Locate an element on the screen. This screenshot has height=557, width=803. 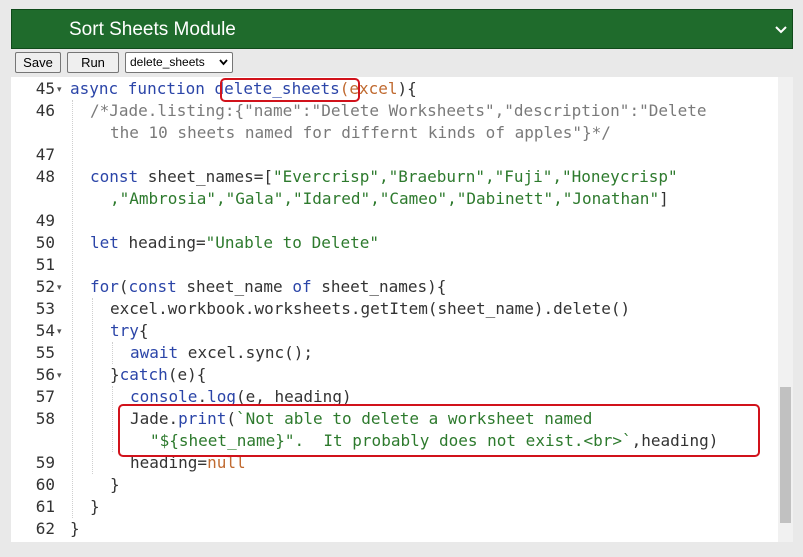
module-select-value: delete_sheets is located at coordinates (167, 62).